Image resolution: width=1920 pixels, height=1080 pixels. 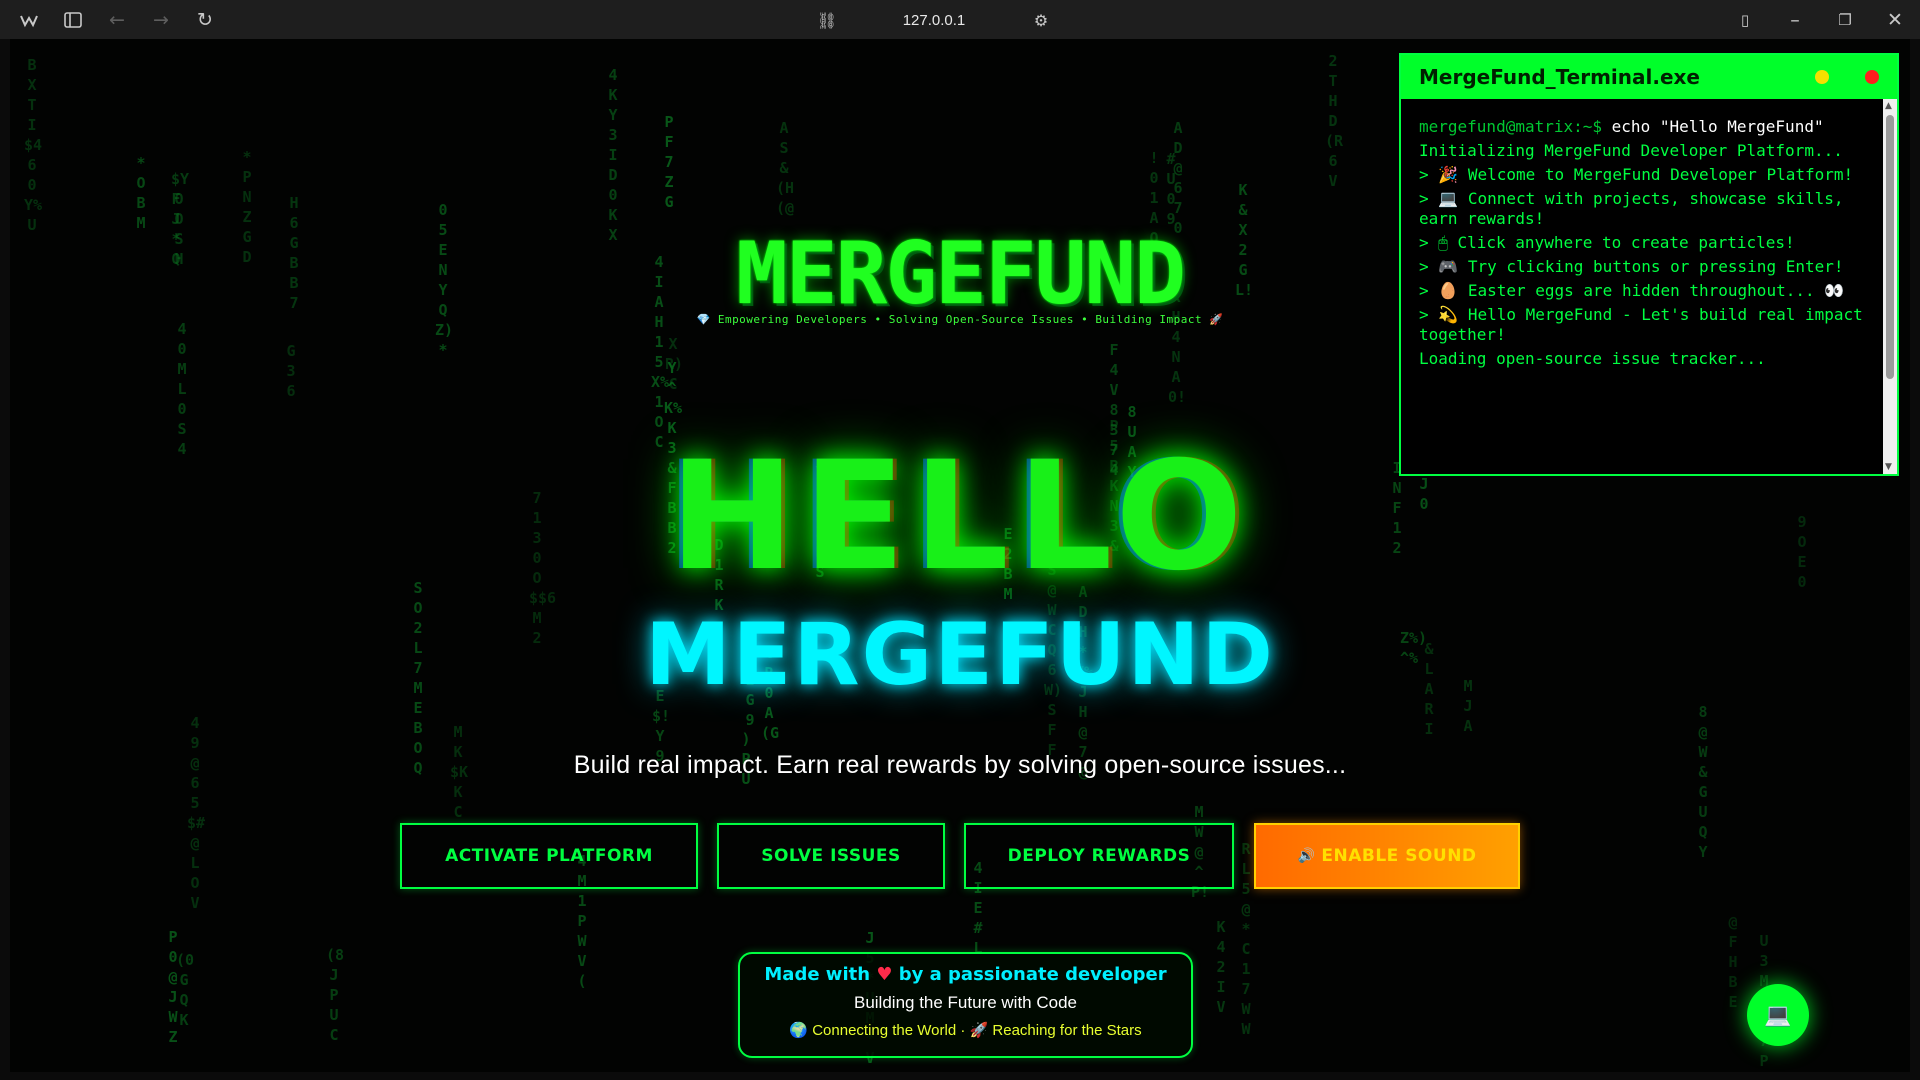 What do you see at coordinates (1246, 939) in the screenshot?
I see `rain-column: RL5@*C17WW` at bounding box center [1246, 939].